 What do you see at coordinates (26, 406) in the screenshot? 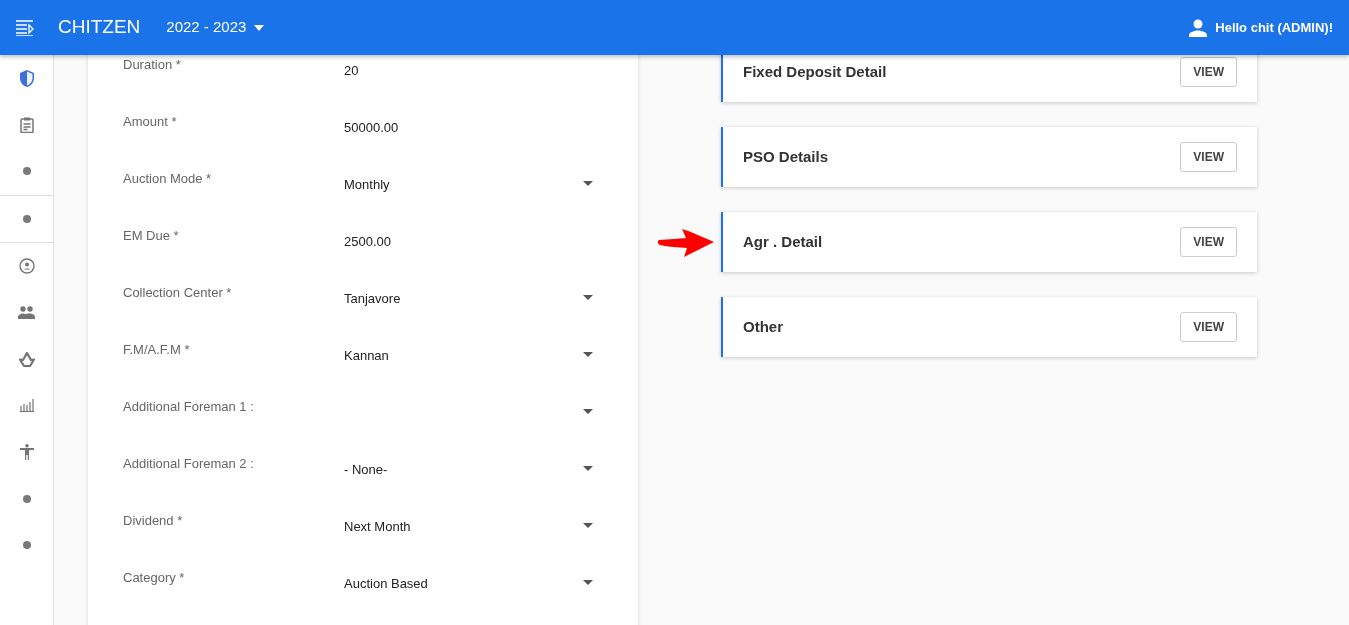
I see `chart-icon` at bounding box center [26, 406].